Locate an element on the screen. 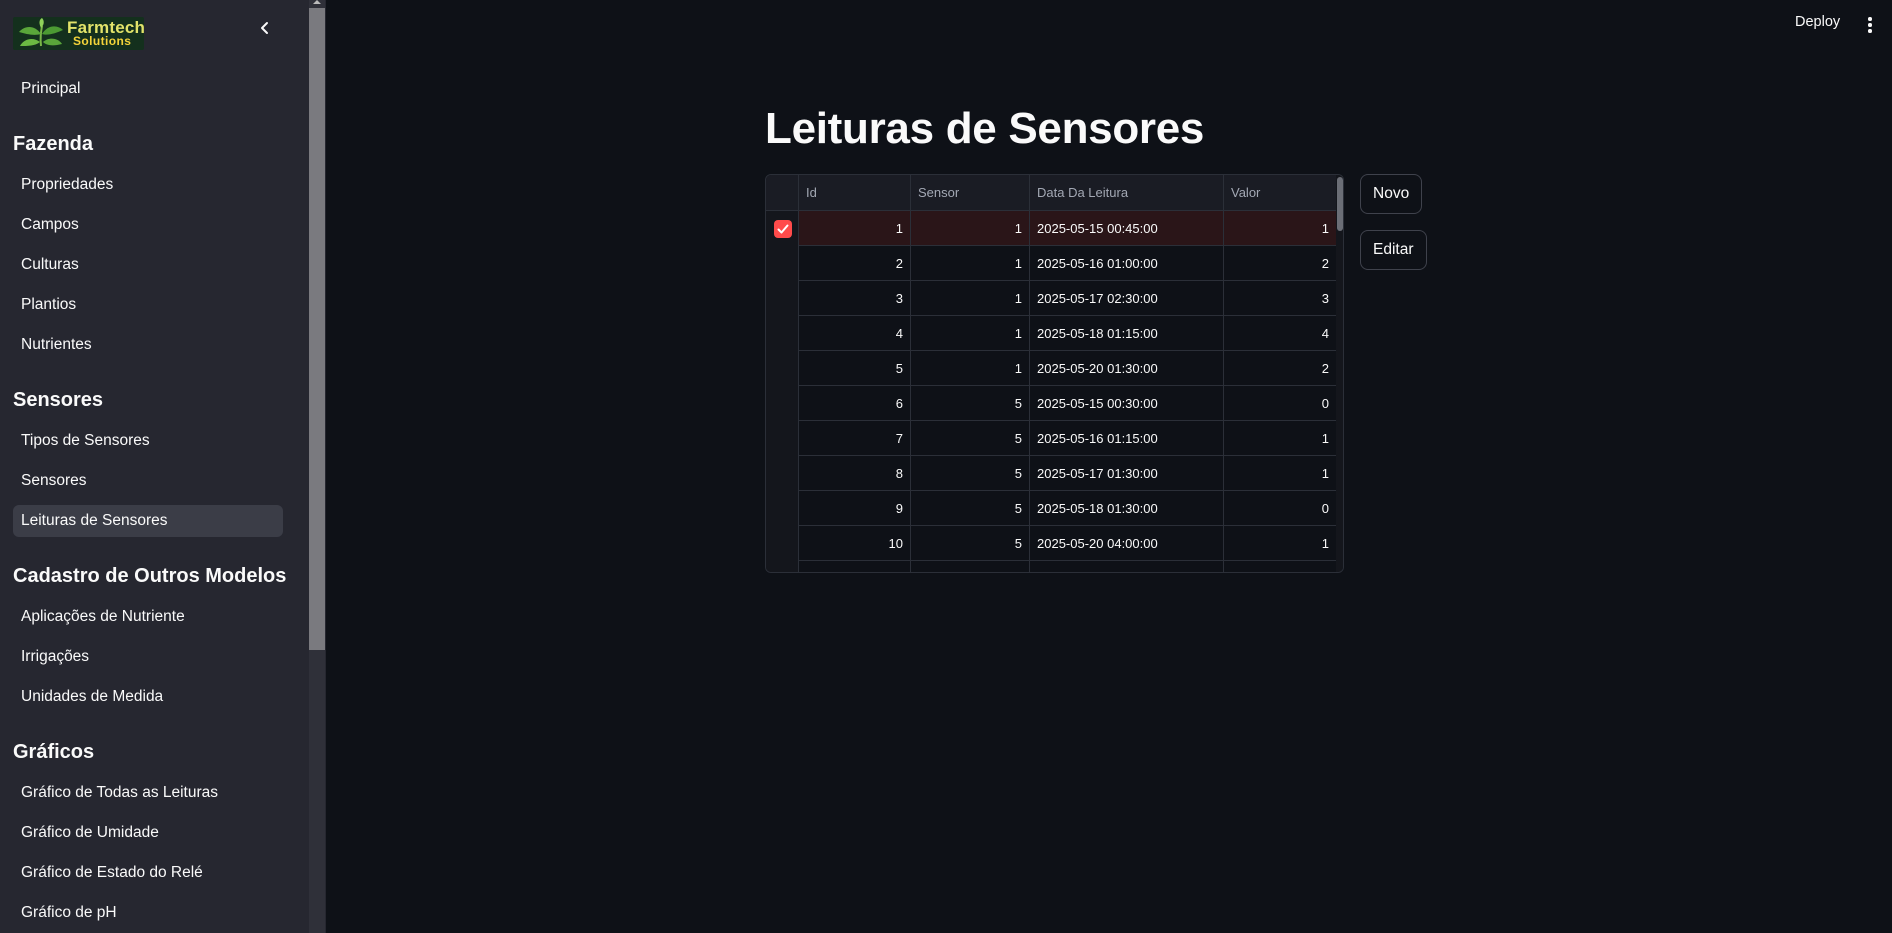 The width and height of the screenshot is (1892, 933). table-row: 2 1 2025-05-16 01:00:00 2 is located at coordinates (1051, 263).